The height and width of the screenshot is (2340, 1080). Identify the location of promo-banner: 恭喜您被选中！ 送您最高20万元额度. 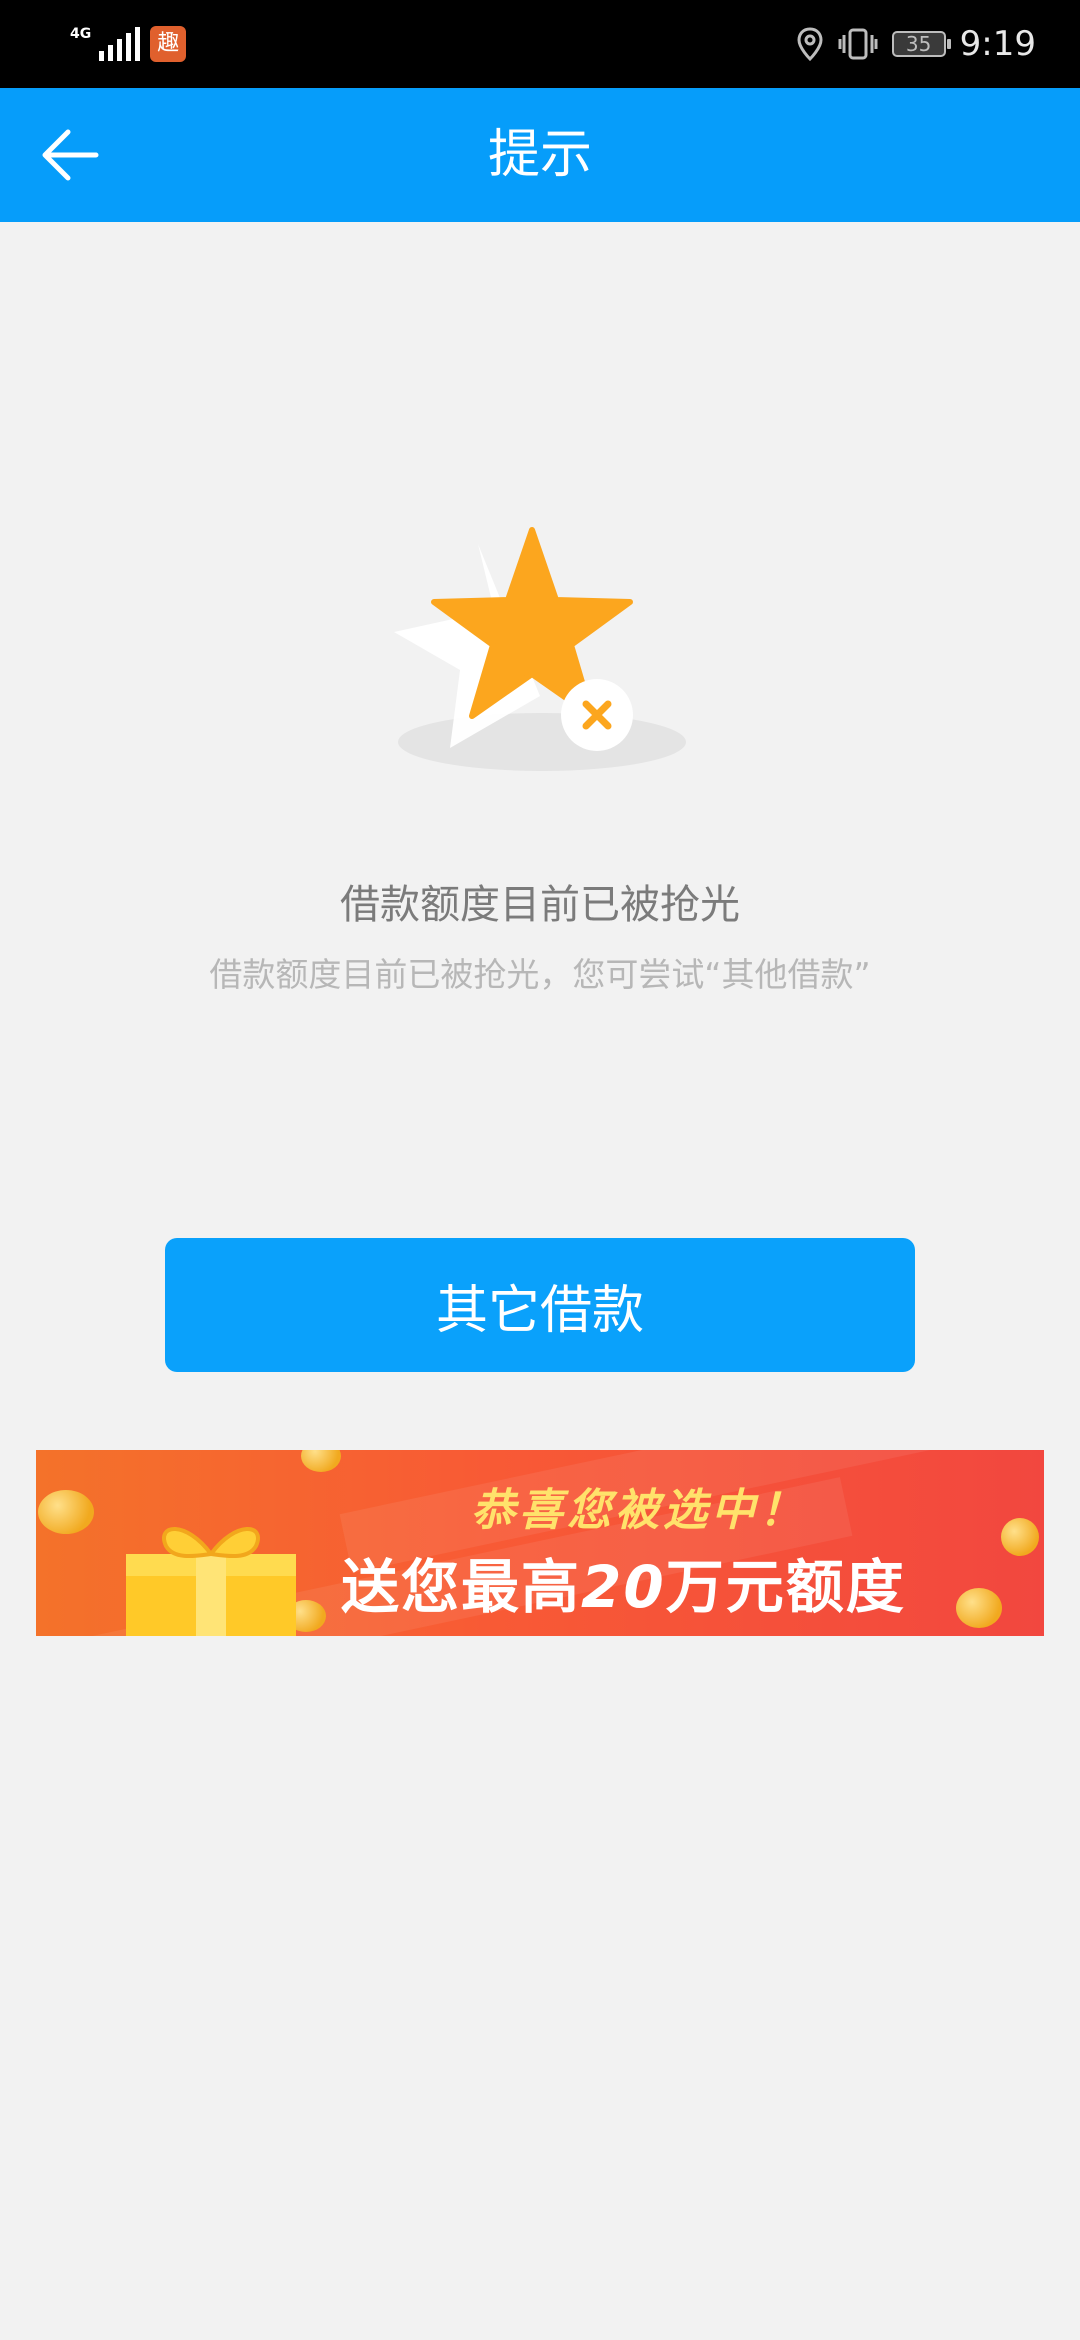
(540, 1543).